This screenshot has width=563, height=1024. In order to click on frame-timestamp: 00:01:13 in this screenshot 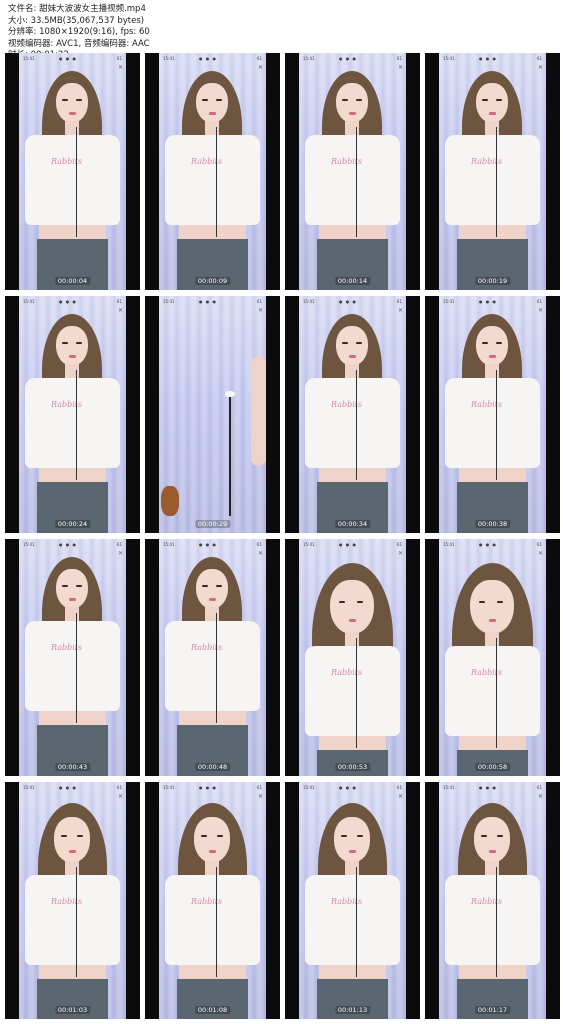, I will do `click(352, 1010)`.